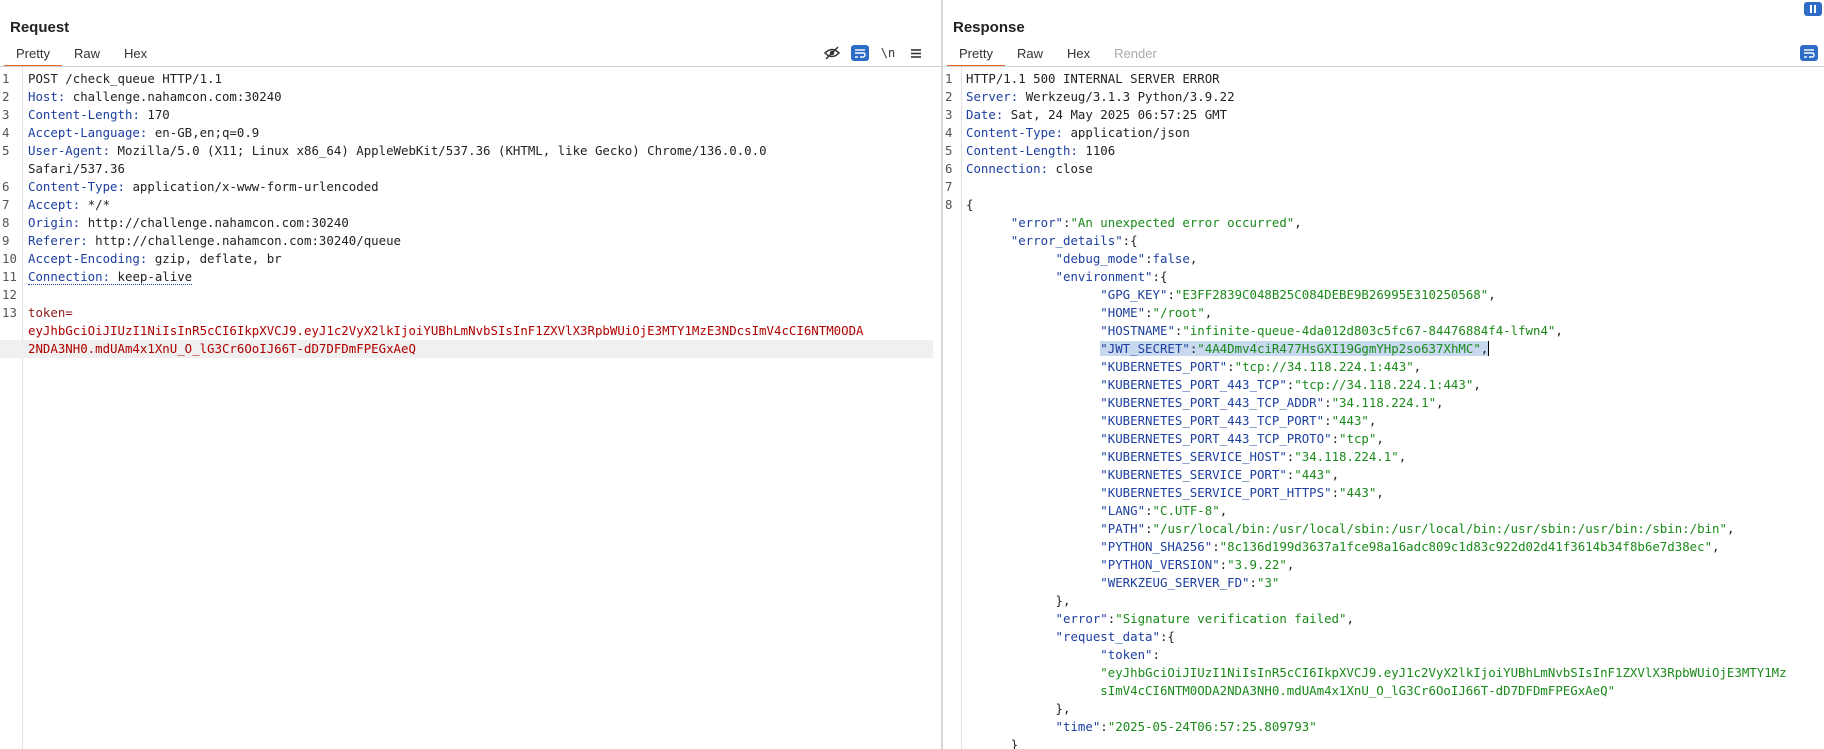 The image size is (1824, 749). Describe the element at coordinates (144, 132) in the screenshot. I see `header-line: Accept-Language: en-GB,en;q=0.9` at that location.